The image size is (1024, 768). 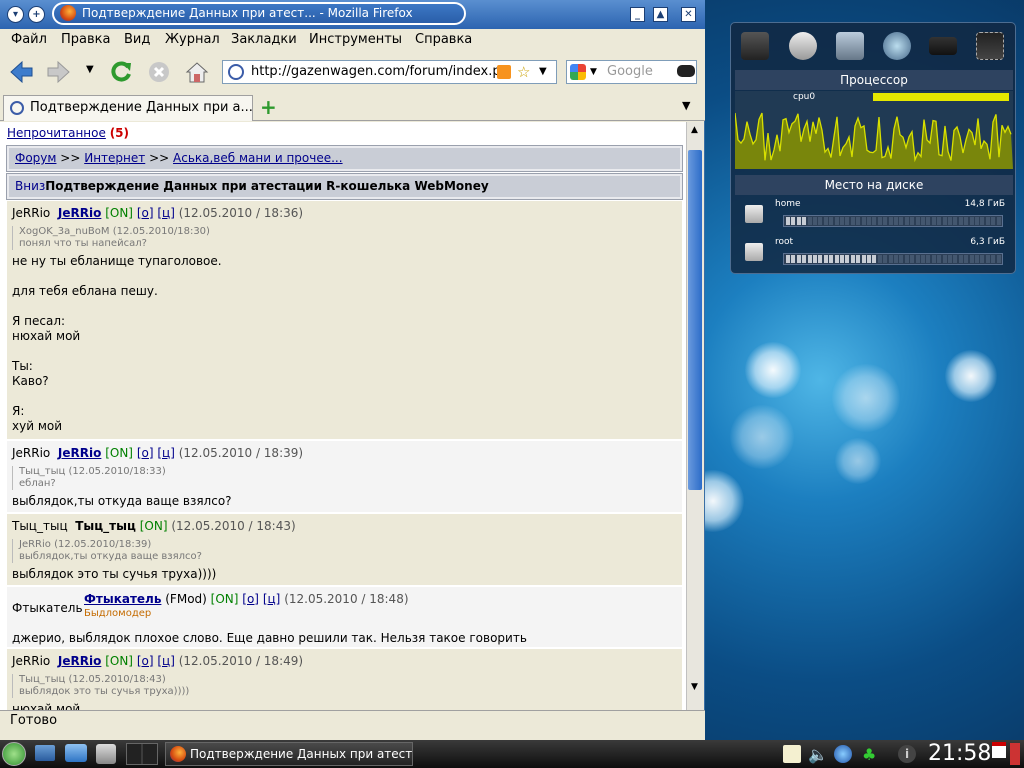 What do you see at coordinates (14, 754) in the screenshot?
I see `kde-menu-icon` at bounding box center [14, 754].